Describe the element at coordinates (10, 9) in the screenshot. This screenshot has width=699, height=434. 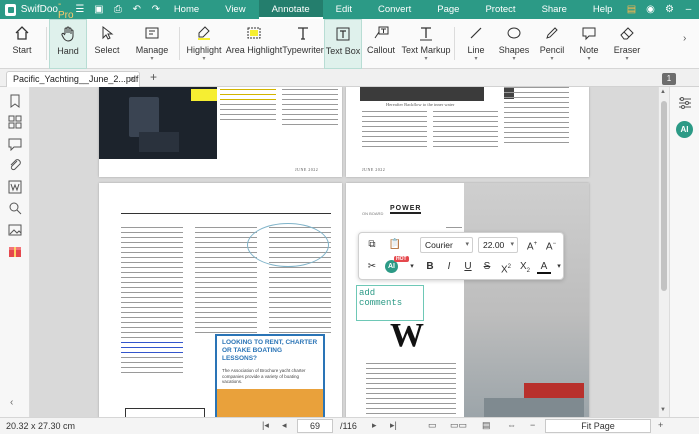
I see `swifdoo-logo-icon` at that location.